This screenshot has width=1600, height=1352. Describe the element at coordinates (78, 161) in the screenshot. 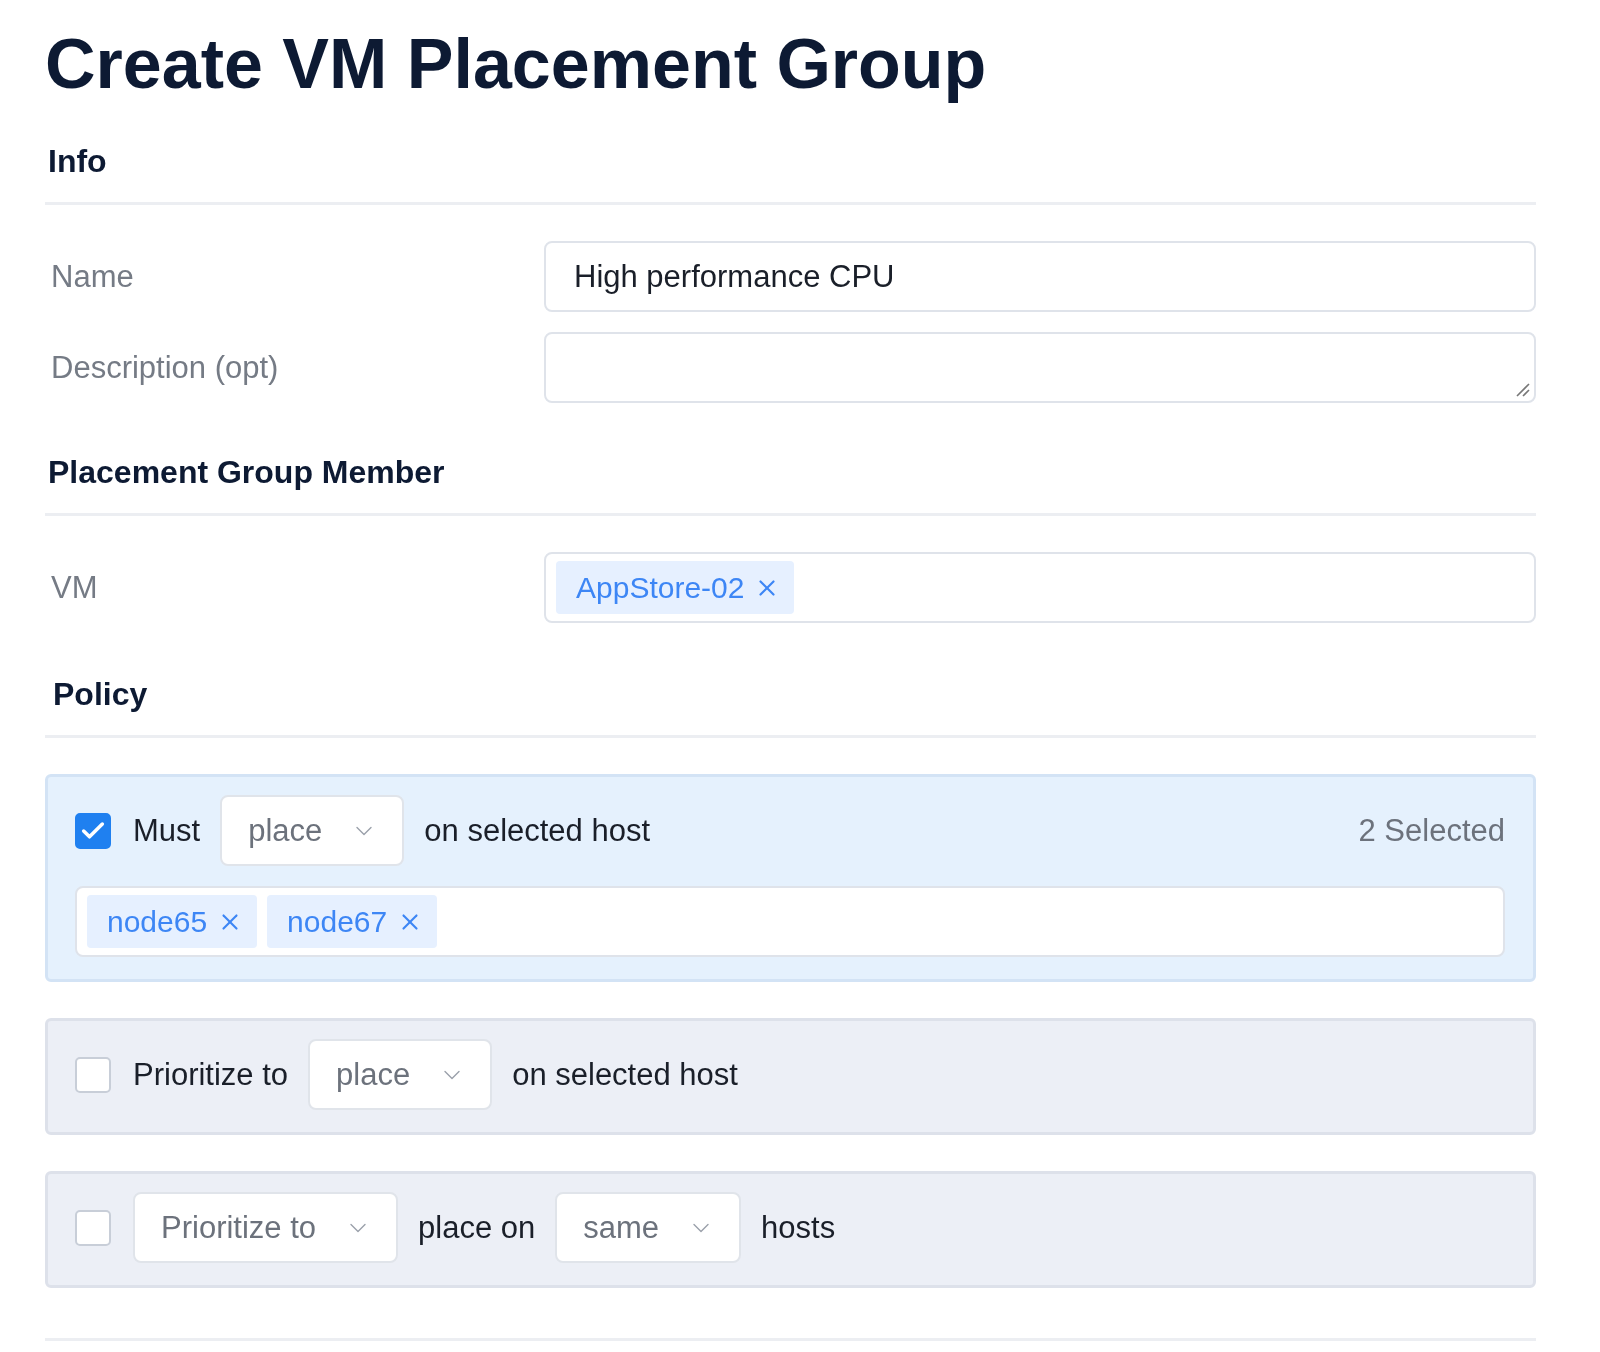

I see `section-heading: Info` at that location.